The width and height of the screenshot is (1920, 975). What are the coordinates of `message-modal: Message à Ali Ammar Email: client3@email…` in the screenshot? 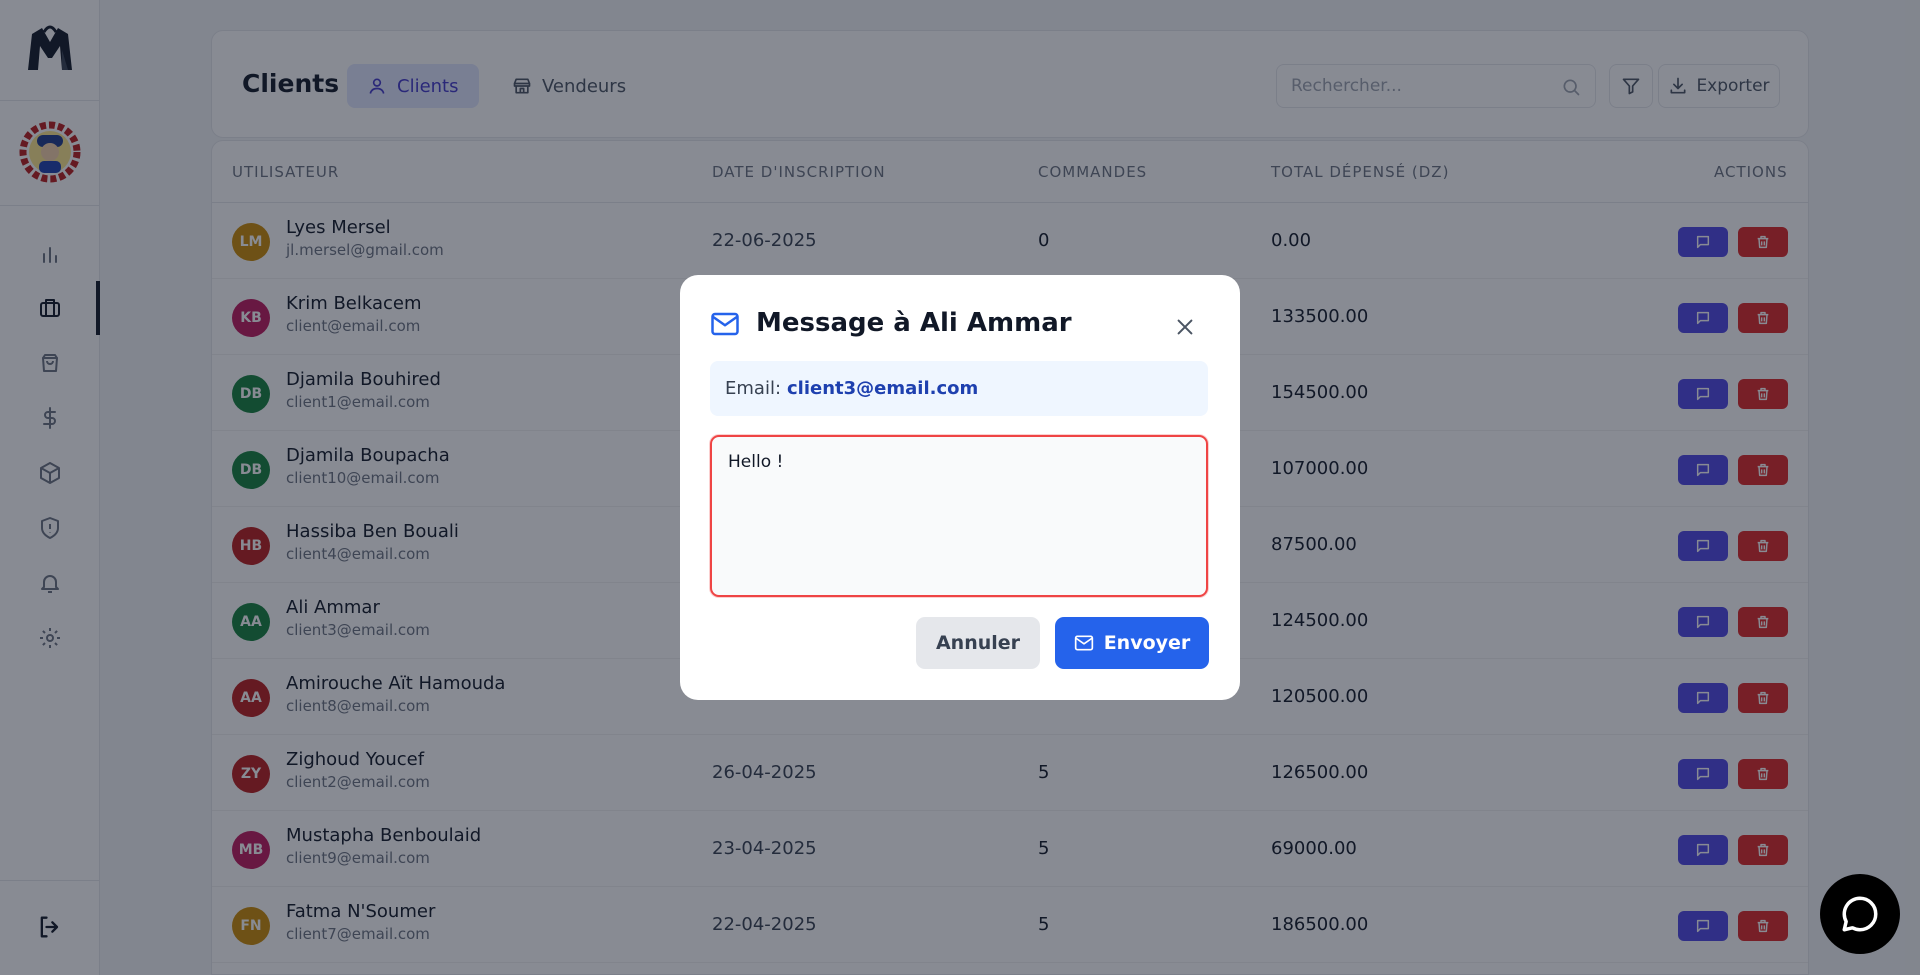 It's located at (960, 487).